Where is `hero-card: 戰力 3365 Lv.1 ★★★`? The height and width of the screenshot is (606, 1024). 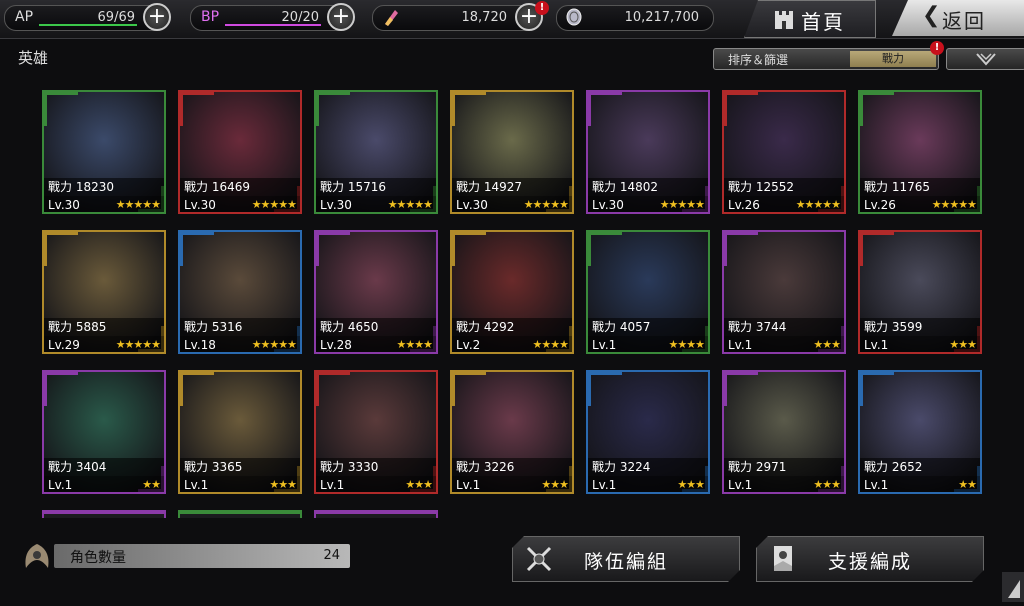 hero-card: 戰力 3365 Lv.1 ★★★ is located at coordinates (240, 432).